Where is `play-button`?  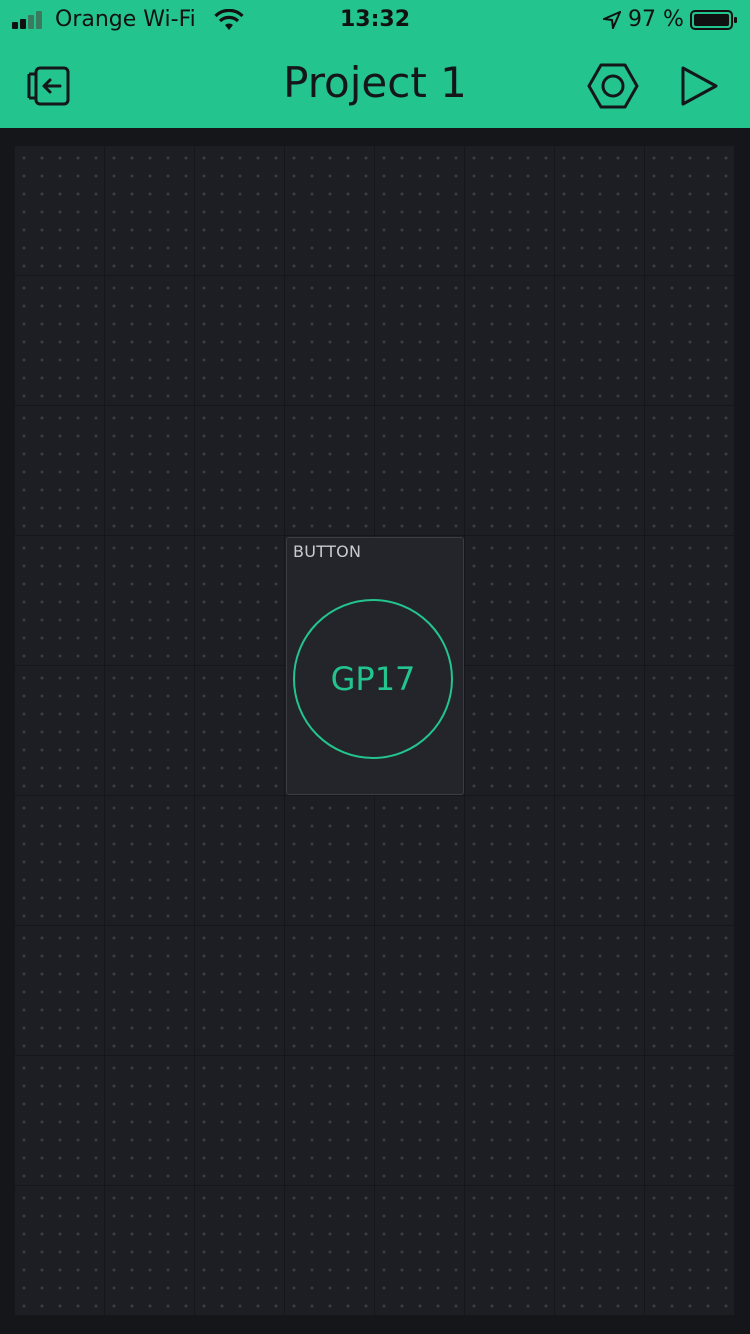
play-button is located at coordinates (699, 86).